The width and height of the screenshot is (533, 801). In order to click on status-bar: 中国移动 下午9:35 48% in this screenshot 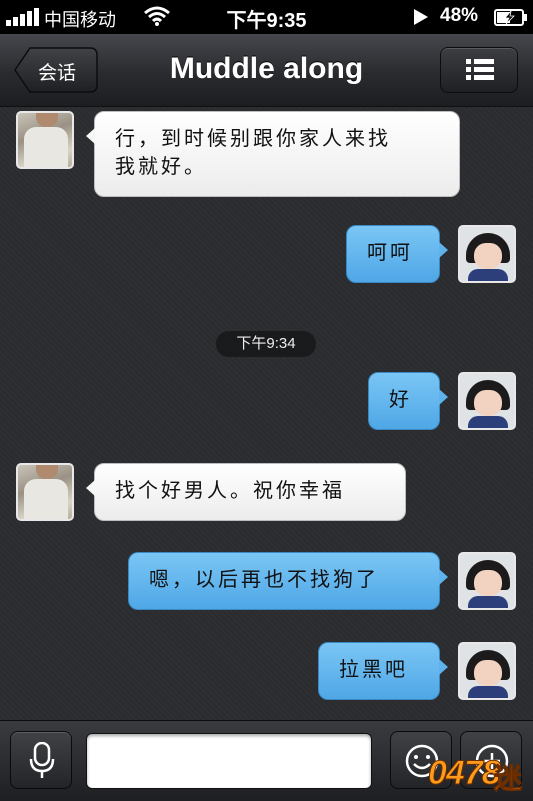, I will do `click(266, 17)`.